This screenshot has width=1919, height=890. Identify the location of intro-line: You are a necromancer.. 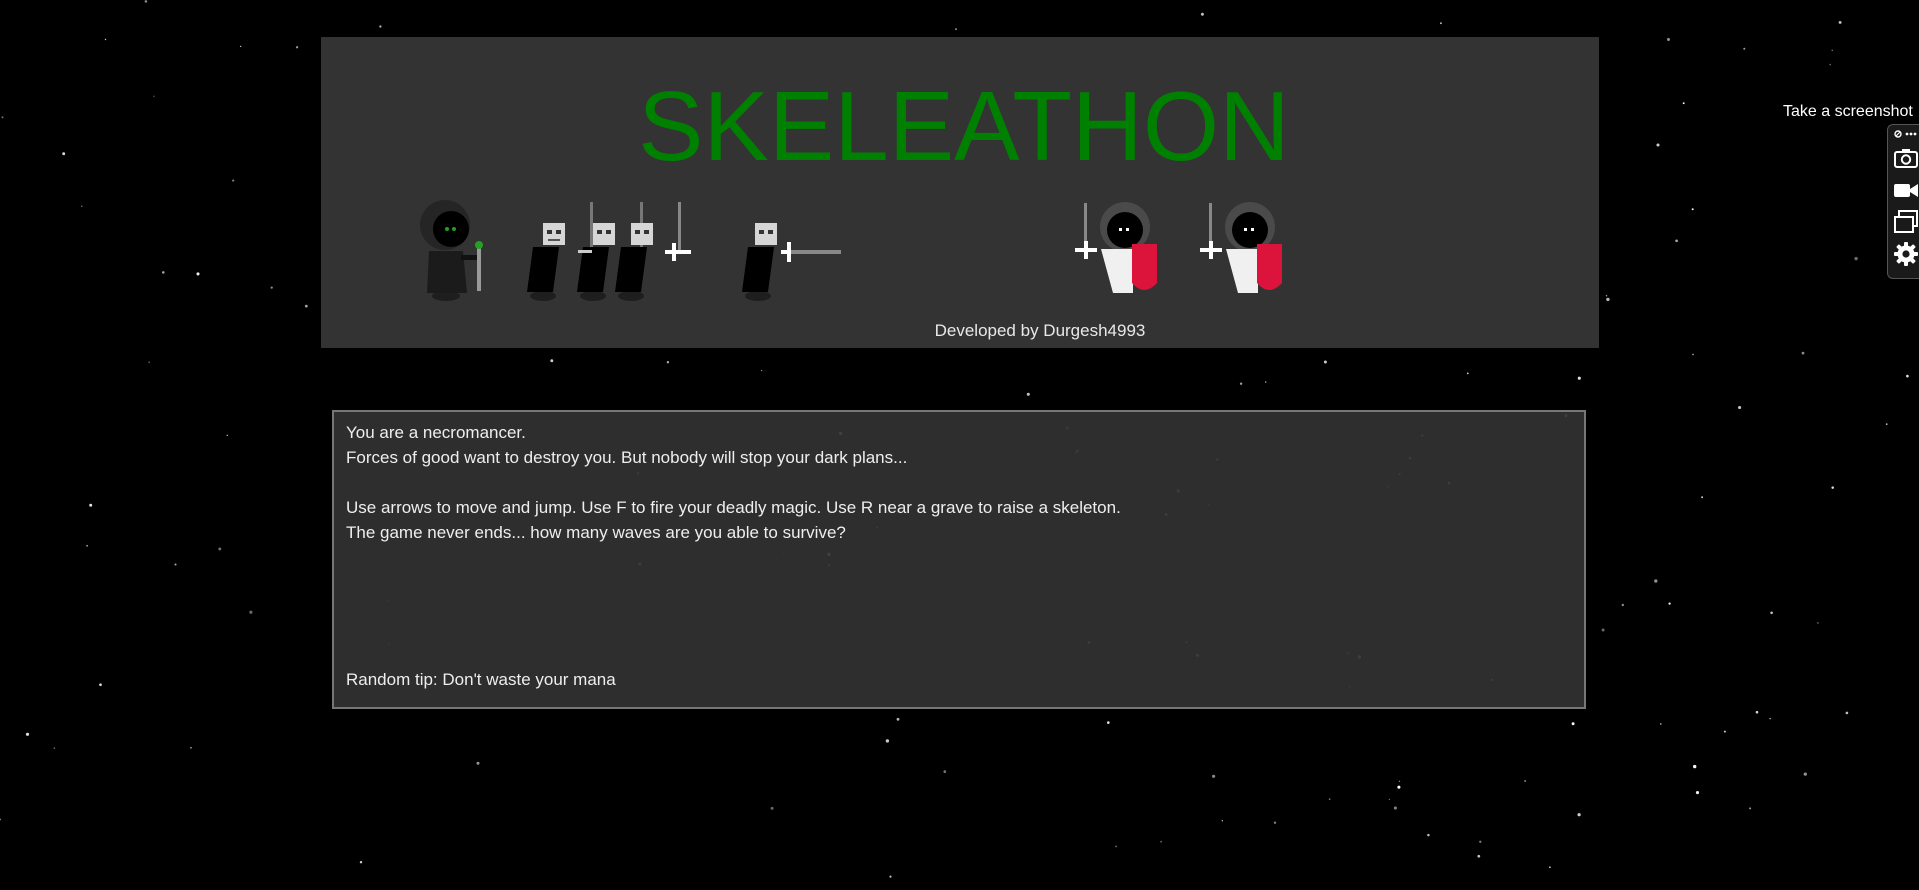
(436, 432).